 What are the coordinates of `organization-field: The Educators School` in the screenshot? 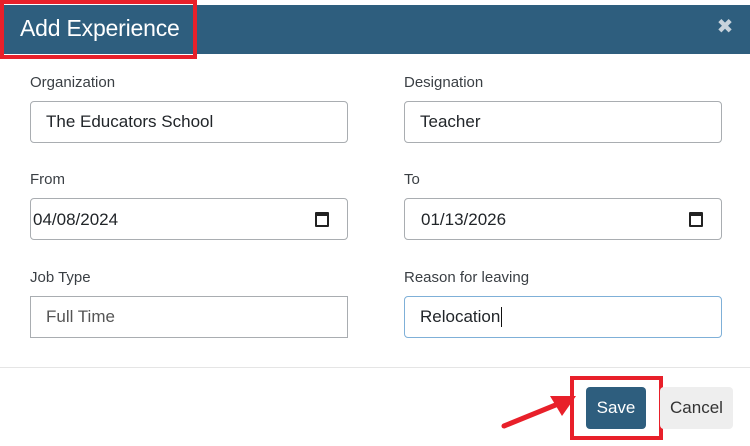 It's located at (189, 122).